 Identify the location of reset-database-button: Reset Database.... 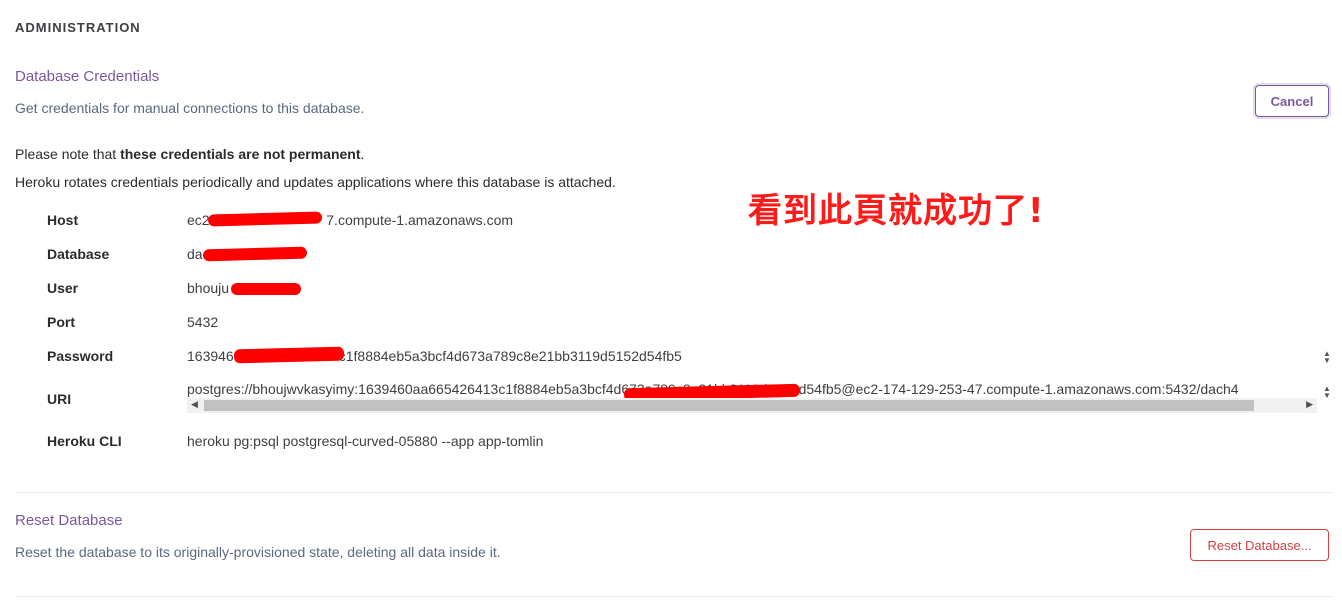
(1259, 545).